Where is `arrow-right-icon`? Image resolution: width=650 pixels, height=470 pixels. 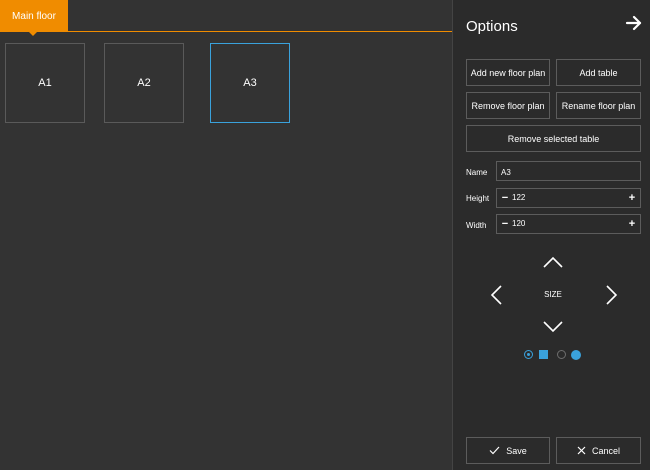
arrow-right-icon is located at coordinates (634, 23).